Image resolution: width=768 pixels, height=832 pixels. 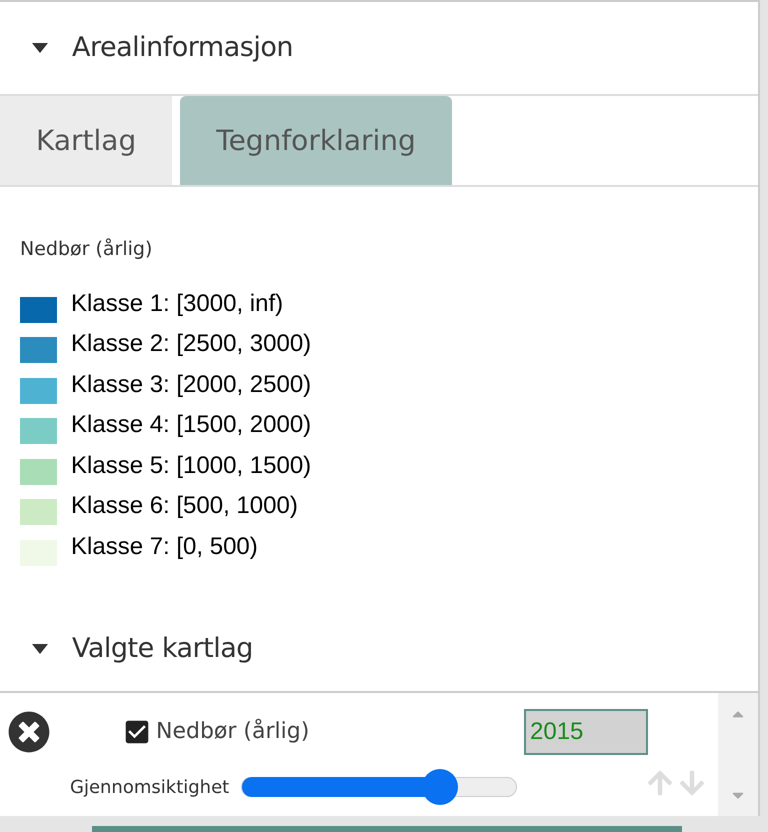 What do you see at coordinates (191, 385) in the screenshot?
I see `legend-label: Klasse 3: [2000, 2500)` at bounding box center [191, 385].